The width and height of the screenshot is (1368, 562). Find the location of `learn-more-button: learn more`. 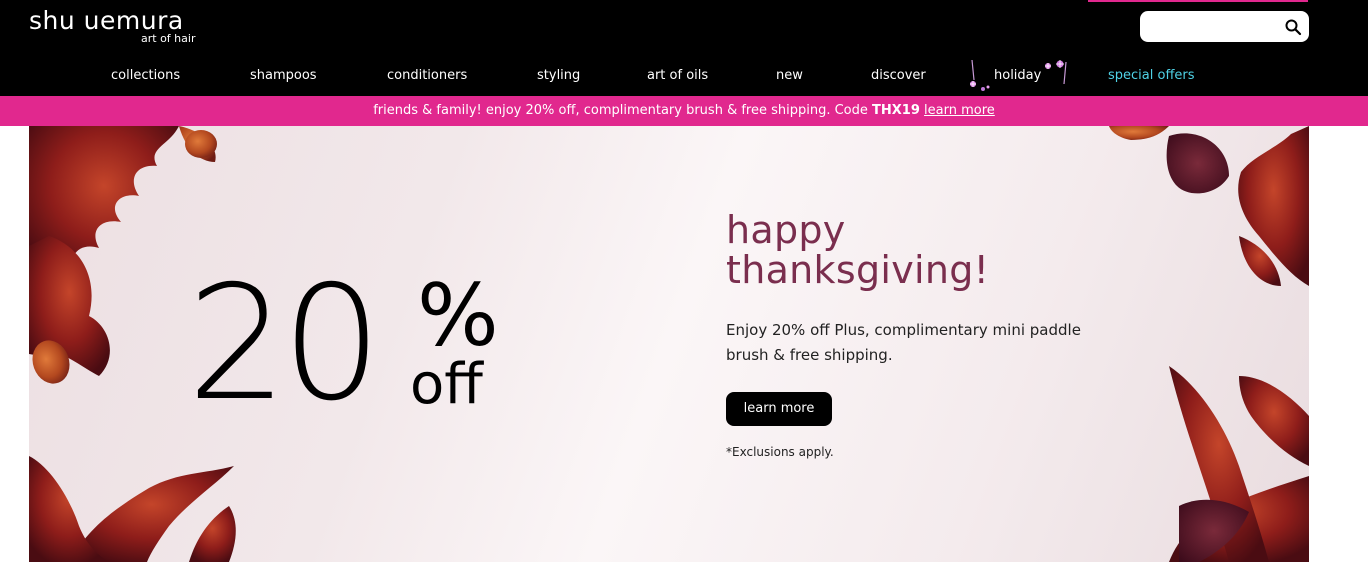

learn-more-button: learn more is located at coordinates (779, 409).